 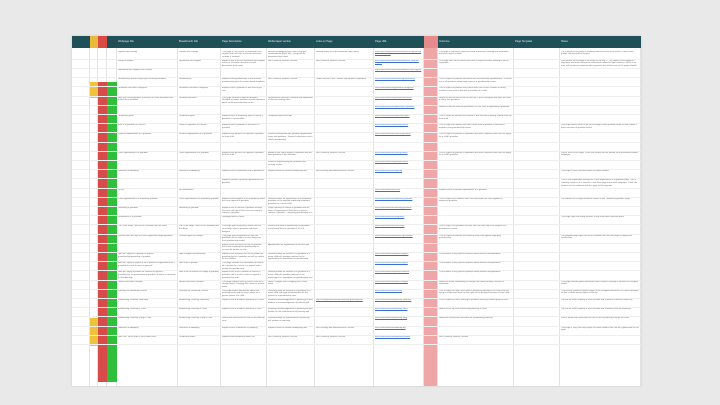 What do you see at coordinates (398, 119) in the screenshot?
I see `cell-url: http://www.ireland.ie/temporary-agent` at bounding box center [398, 119].